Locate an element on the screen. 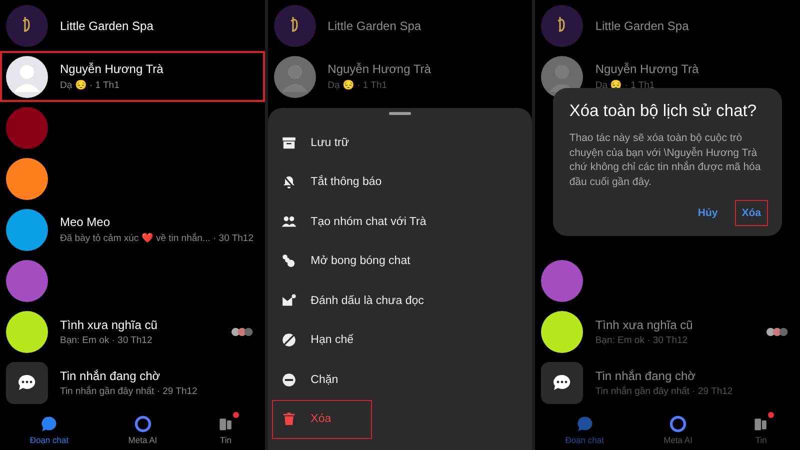 The height and width of the screenshot is (450, 800). dialog-title: Xóa toàn bộ lịch sử chat? is located at coordinates (663, 111).